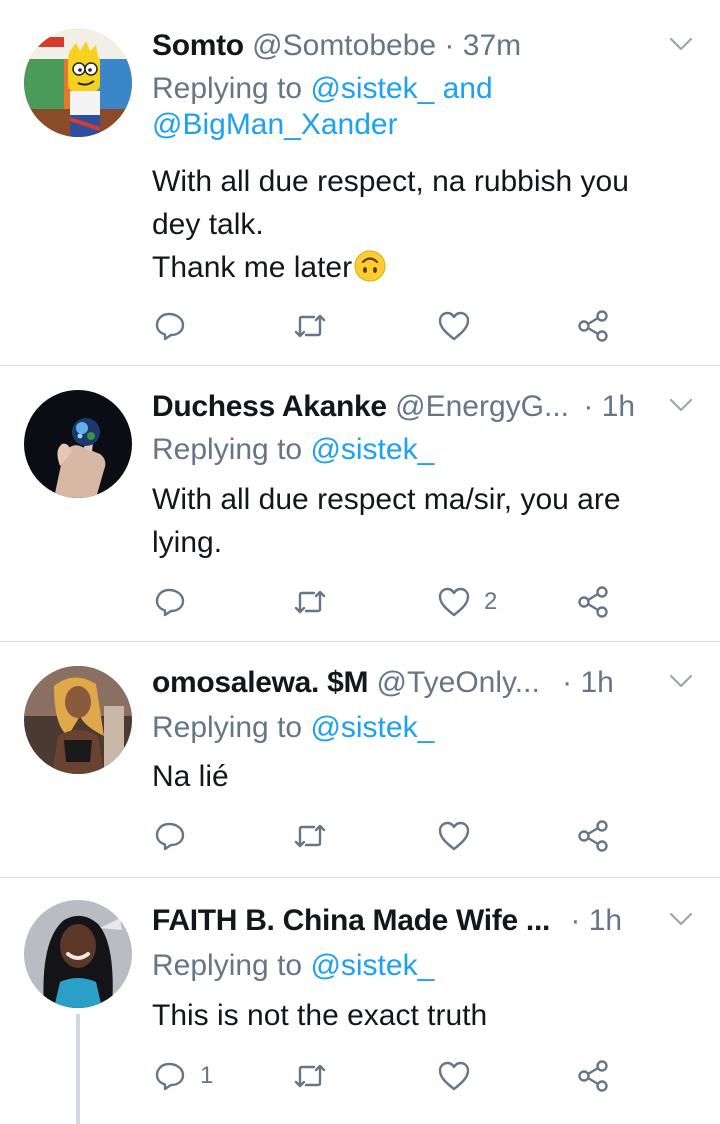  What do you see at coordinates (392, 602) in the screenshot?
I see `tweet-actions: 2` at bounding box center [392, 602].